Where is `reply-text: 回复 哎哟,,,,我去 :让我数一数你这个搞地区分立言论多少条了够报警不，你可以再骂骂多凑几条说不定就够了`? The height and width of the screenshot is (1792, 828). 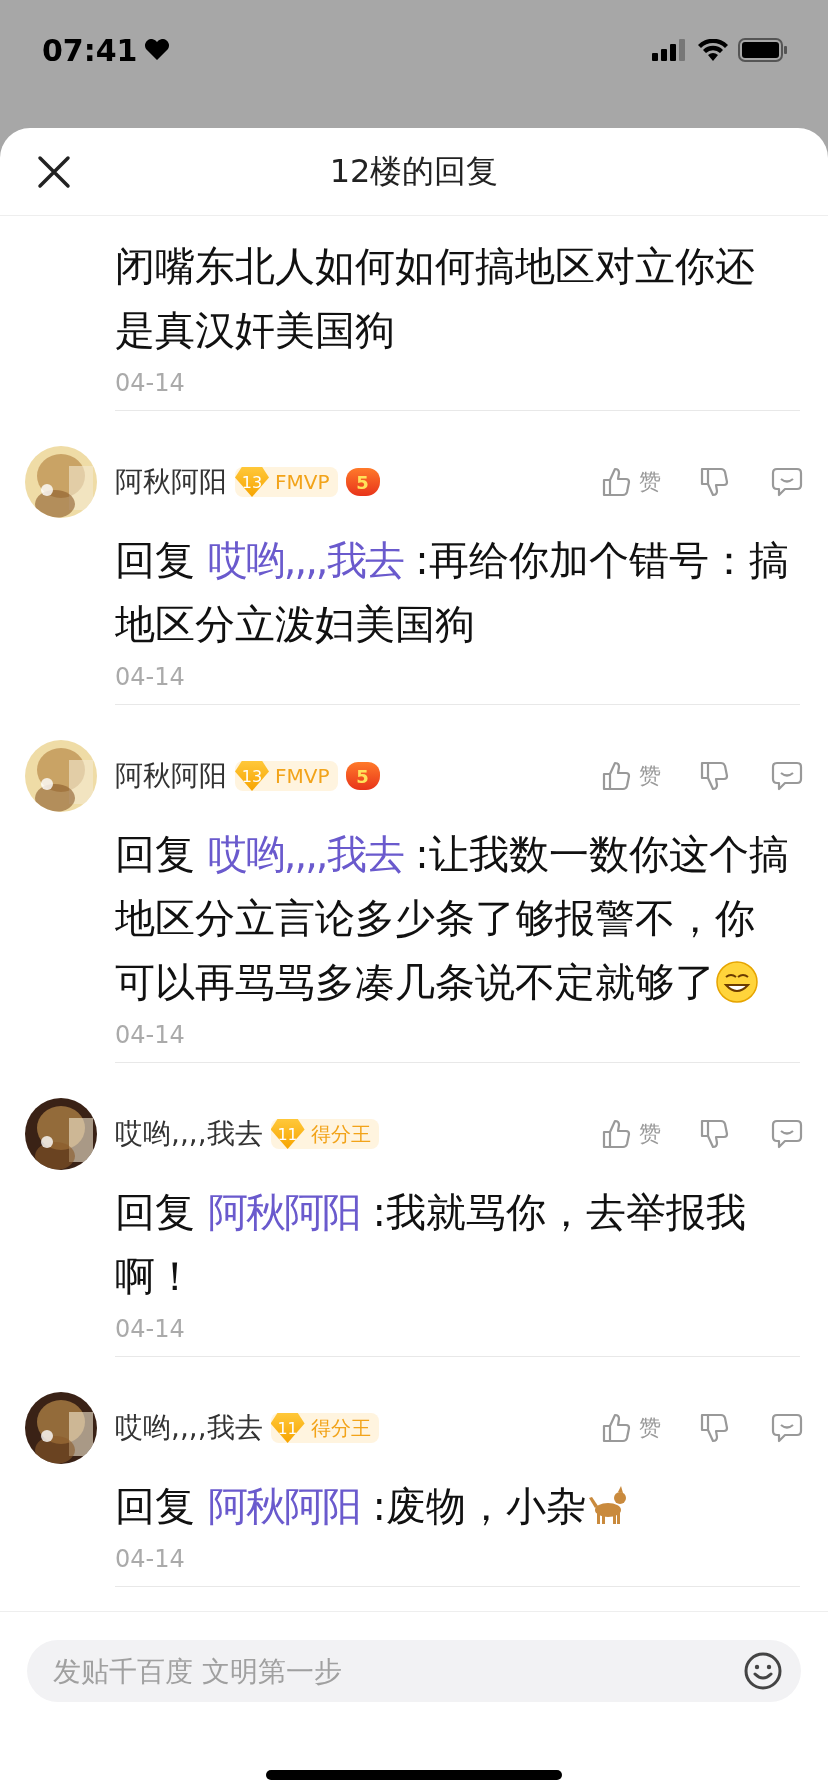 reply-text: 回复 哎哟,,,,我去 :让我数一数你这个搞地区分立言论多少条了够报警不，你可以再骂骂多凑几条说不定就够了 is located at coordinates (452, 918).